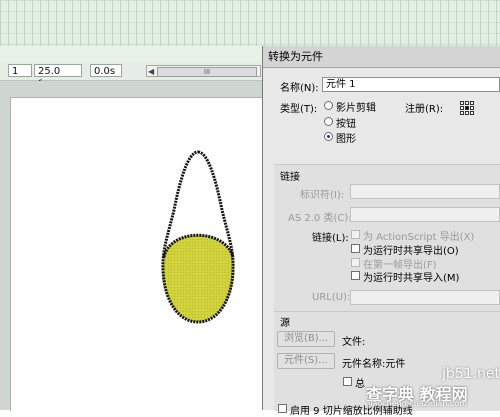 The image size is (500, 417). What do you see at coordinates (330, 238) in the screenshot?
I see `linkage-label: 链接(L):` at bounding box center [330, 238].